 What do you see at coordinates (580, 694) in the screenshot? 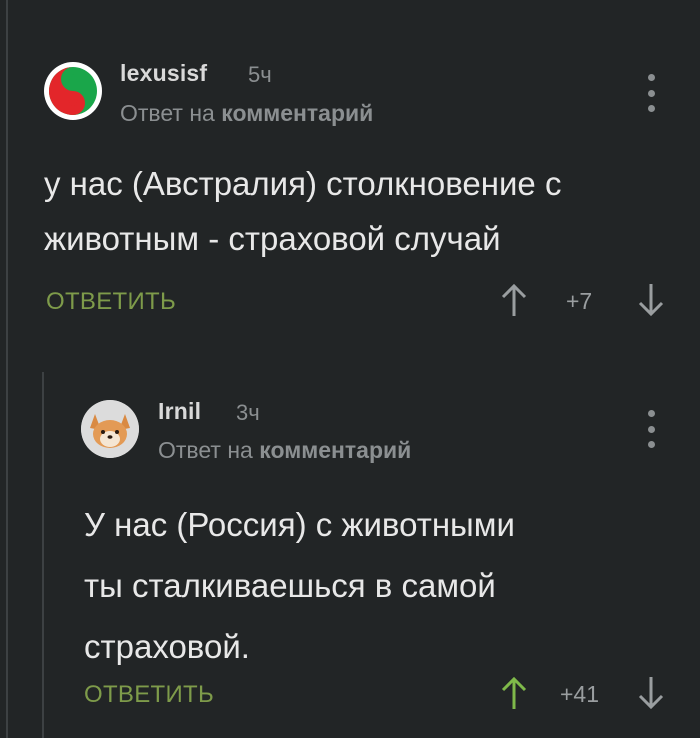
I see `rating-value: +41` at bounding box center [580, 694].